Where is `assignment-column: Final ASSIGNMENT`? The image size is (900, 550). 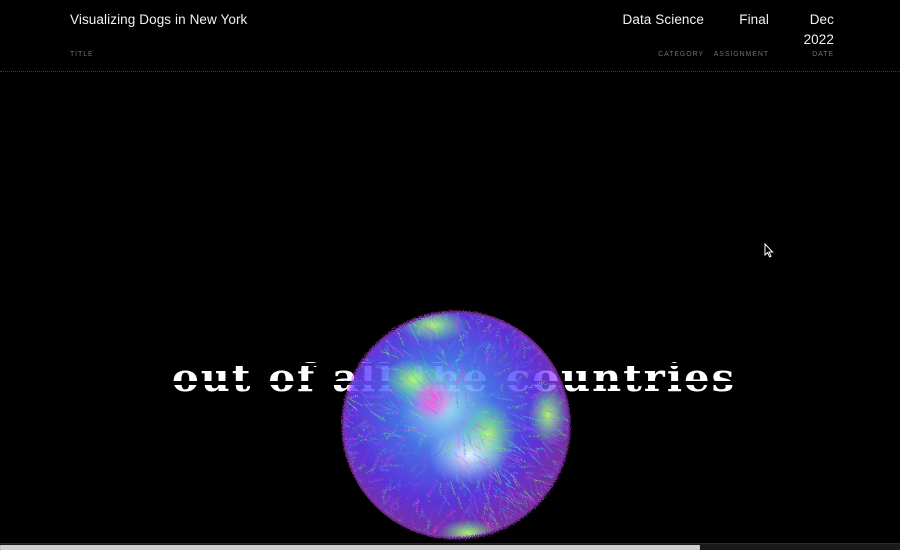 assignment-column: Final ASSIGNMENT is located at coordinates (740, 29).